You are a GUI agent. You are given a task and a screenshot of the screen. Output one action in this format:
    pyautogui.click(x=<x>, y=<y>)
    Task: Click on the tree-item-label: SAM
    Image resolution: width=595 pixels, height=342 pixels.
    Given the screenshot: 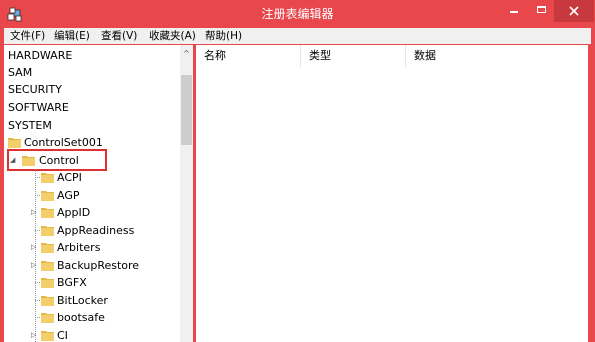 What is the action you would take?
    pyautogui.click(x=20, y=72)
    